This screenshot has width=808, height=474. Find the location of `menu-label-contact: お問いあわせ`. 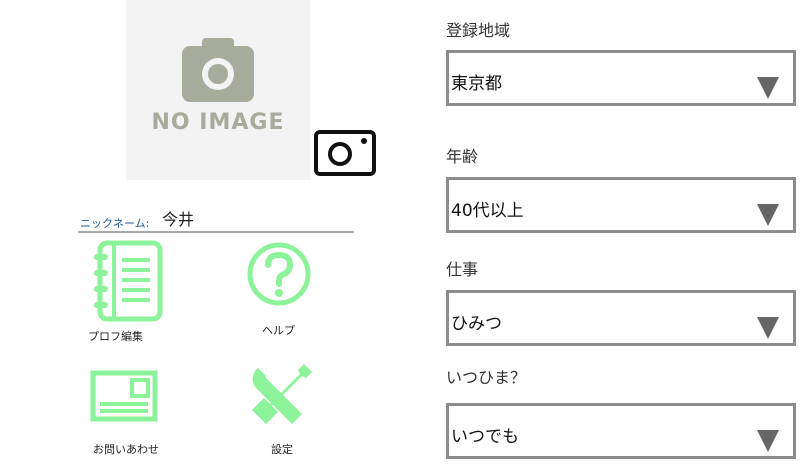

menu-label-contact: お問いあわせ is located at coordinates (126, 449).